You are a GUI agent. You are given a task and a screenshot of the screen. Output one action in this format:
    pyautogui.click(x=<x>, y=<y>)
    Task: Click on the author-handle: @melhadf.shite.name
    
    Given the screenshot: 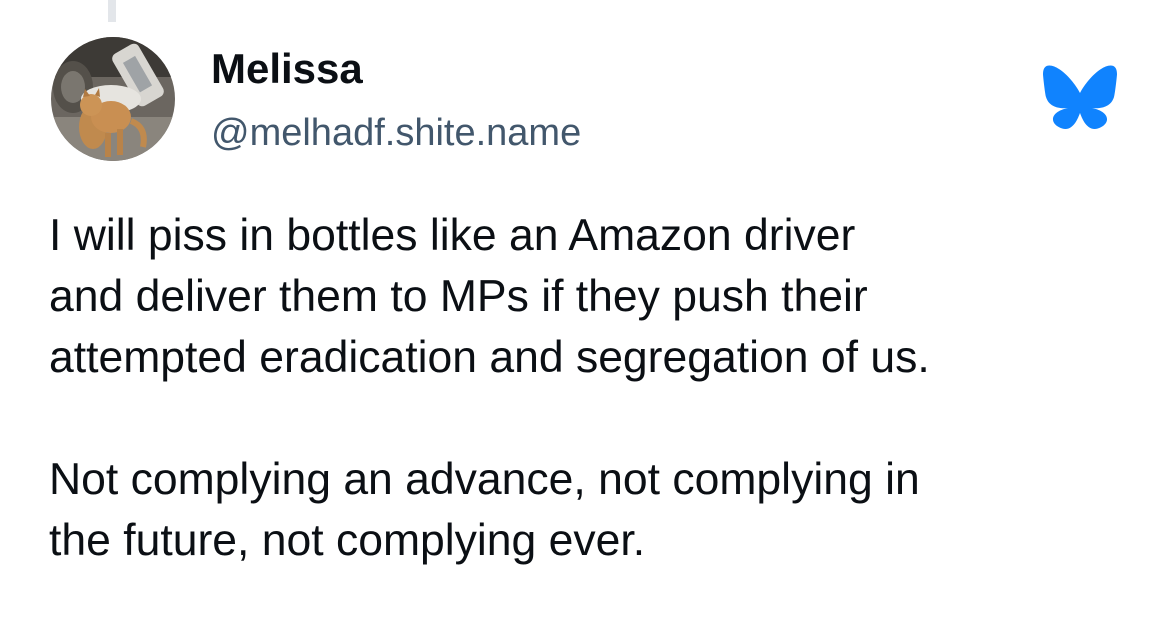 What is the action you would take?
    pyautogui.click(x=396, y=133)
    